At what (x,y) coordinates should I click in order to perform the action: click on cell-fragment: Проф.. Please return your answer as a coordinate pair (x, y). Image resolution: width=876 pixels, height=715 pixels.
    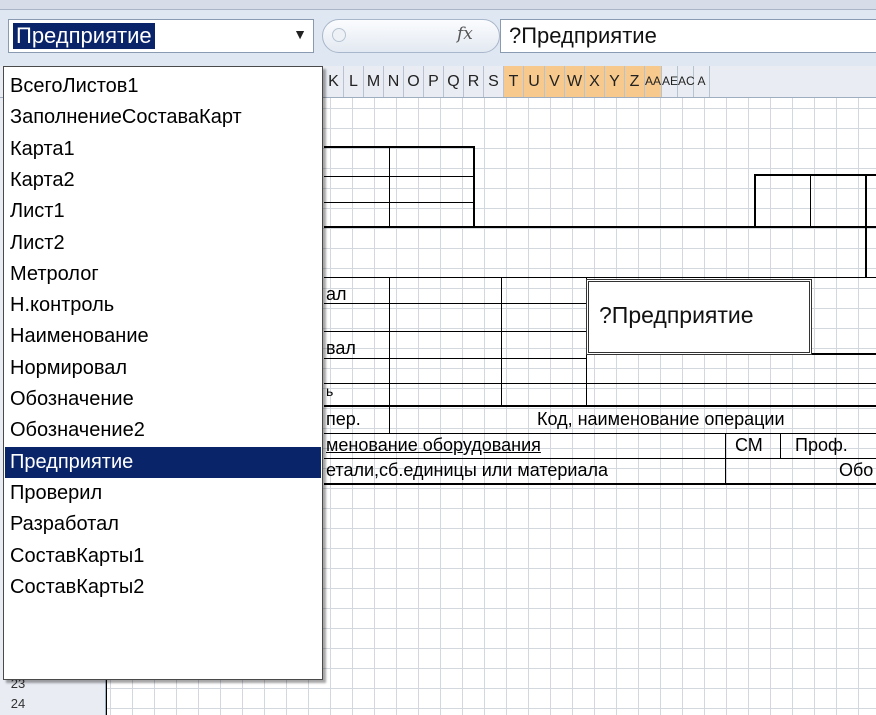
    Looking at the image, I should click on (821, 445).